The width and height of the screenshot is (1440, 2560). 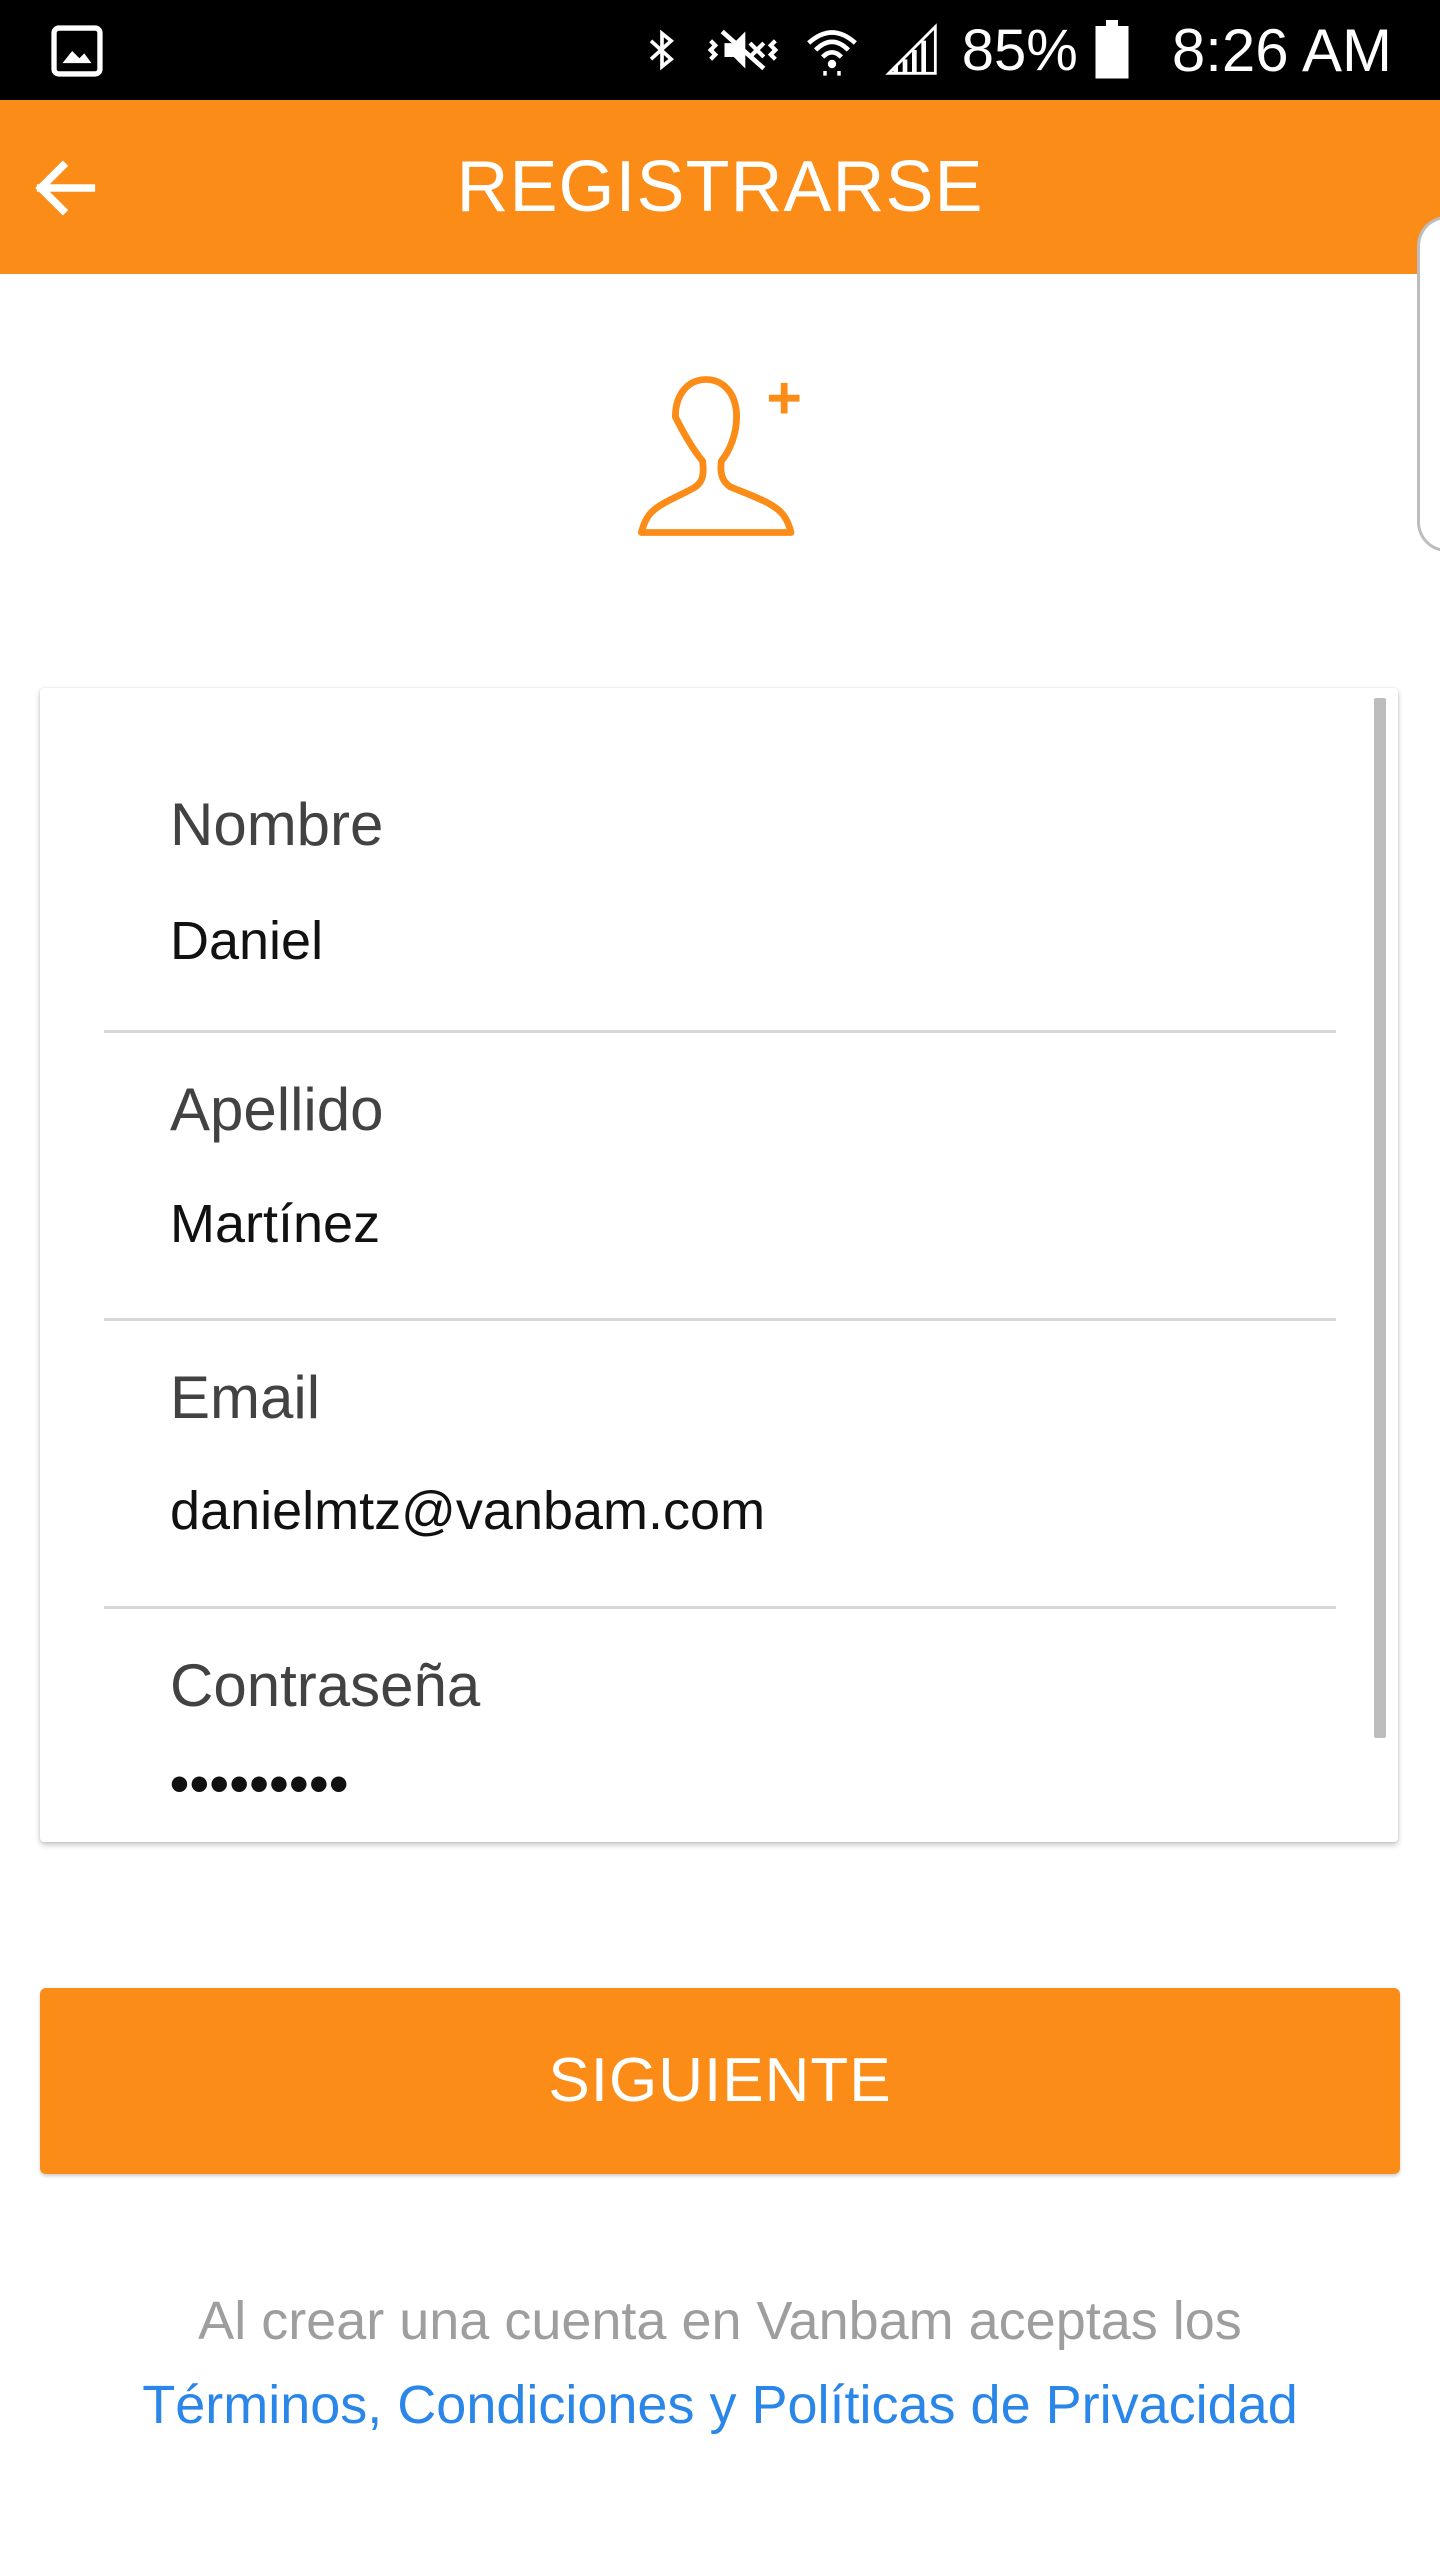 What do you see at coordinates (1281, 50) in the screenshot?
I see `clock: 8:26 AM` at bounding box center [1281, 50].